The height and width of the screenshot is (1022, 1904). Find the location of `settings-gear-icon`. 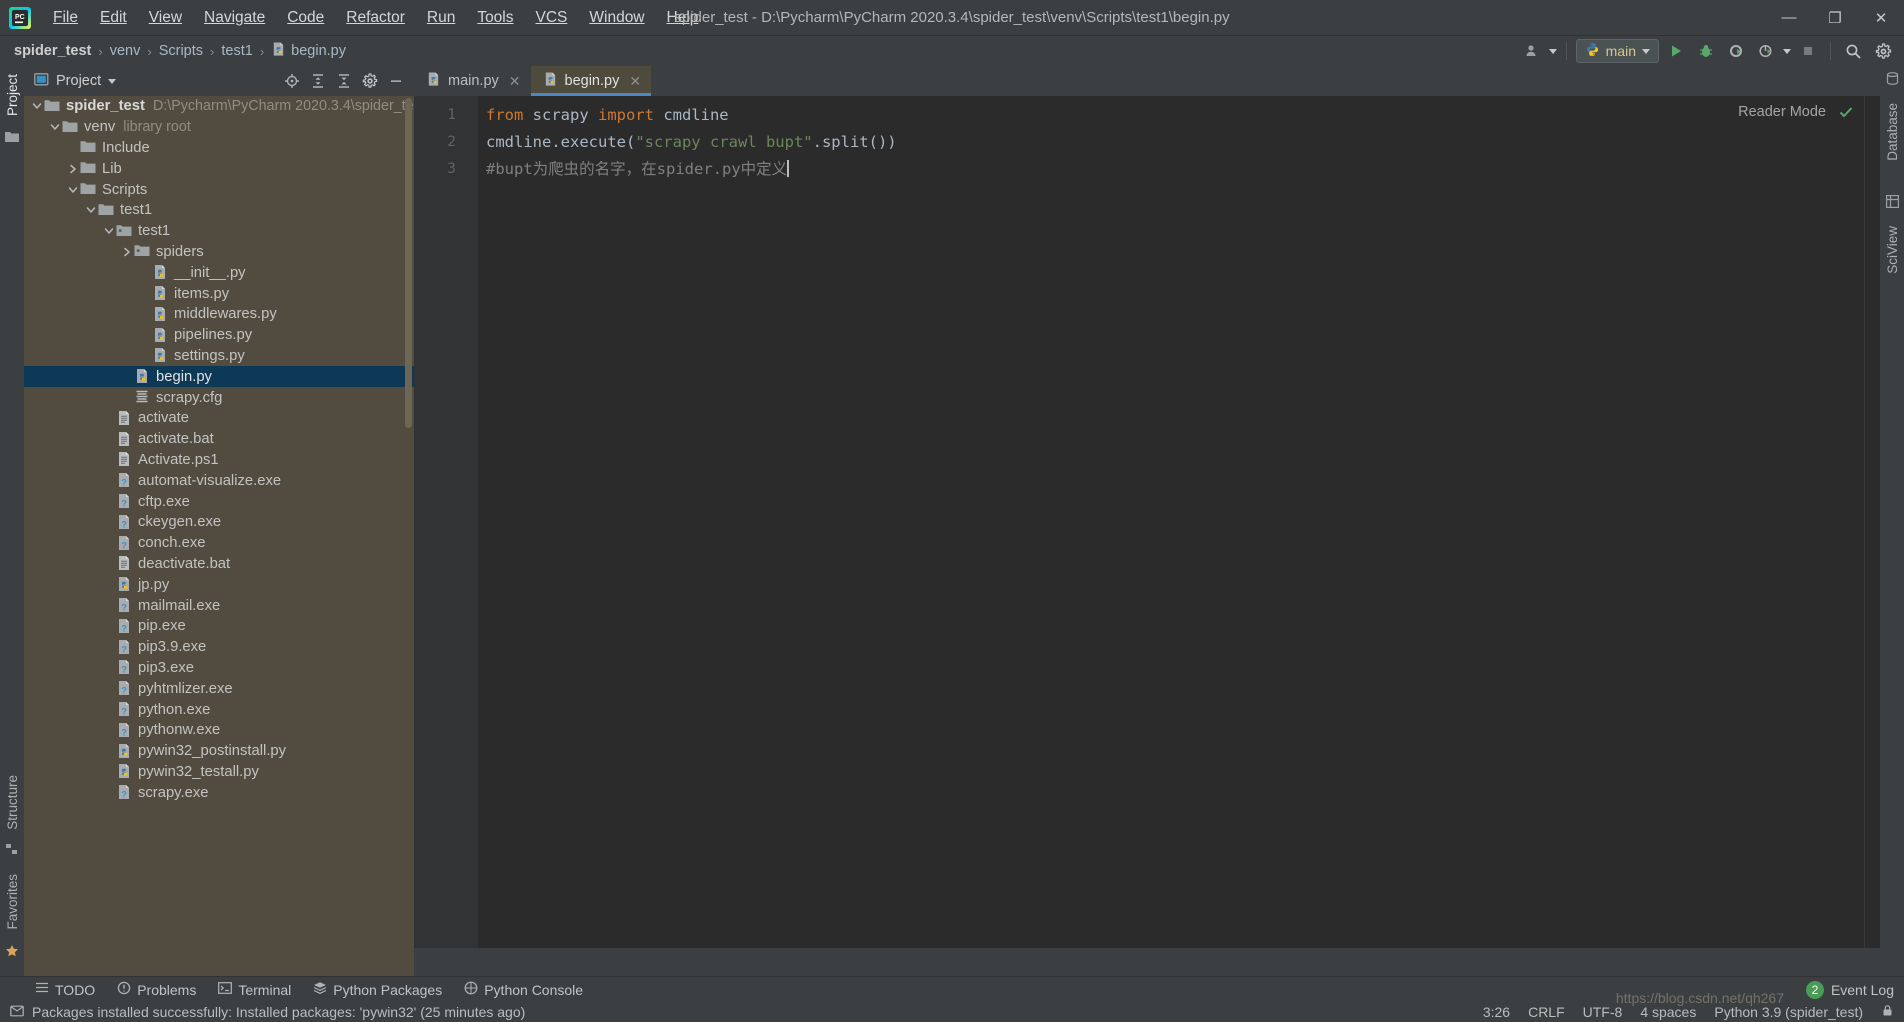

settings-gear-icon is located at coordinates (370, 81).